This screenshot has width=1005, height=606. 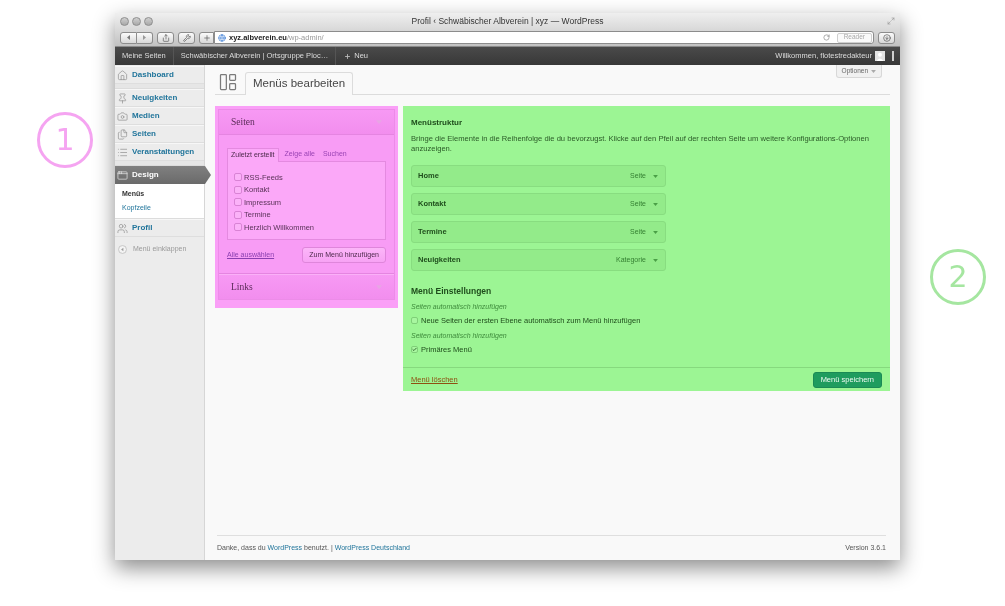 I want to click on back-icon, so click(x=128, y=37).